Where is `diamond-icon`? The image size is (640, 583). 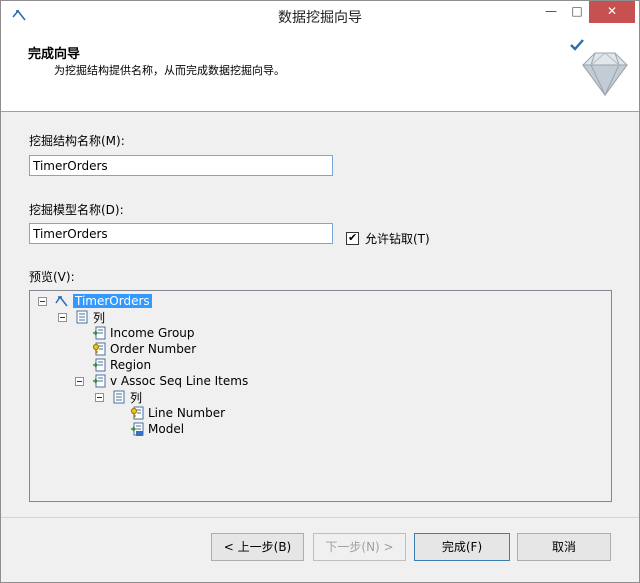 diamond-icon is located at coordinates (599, 68).